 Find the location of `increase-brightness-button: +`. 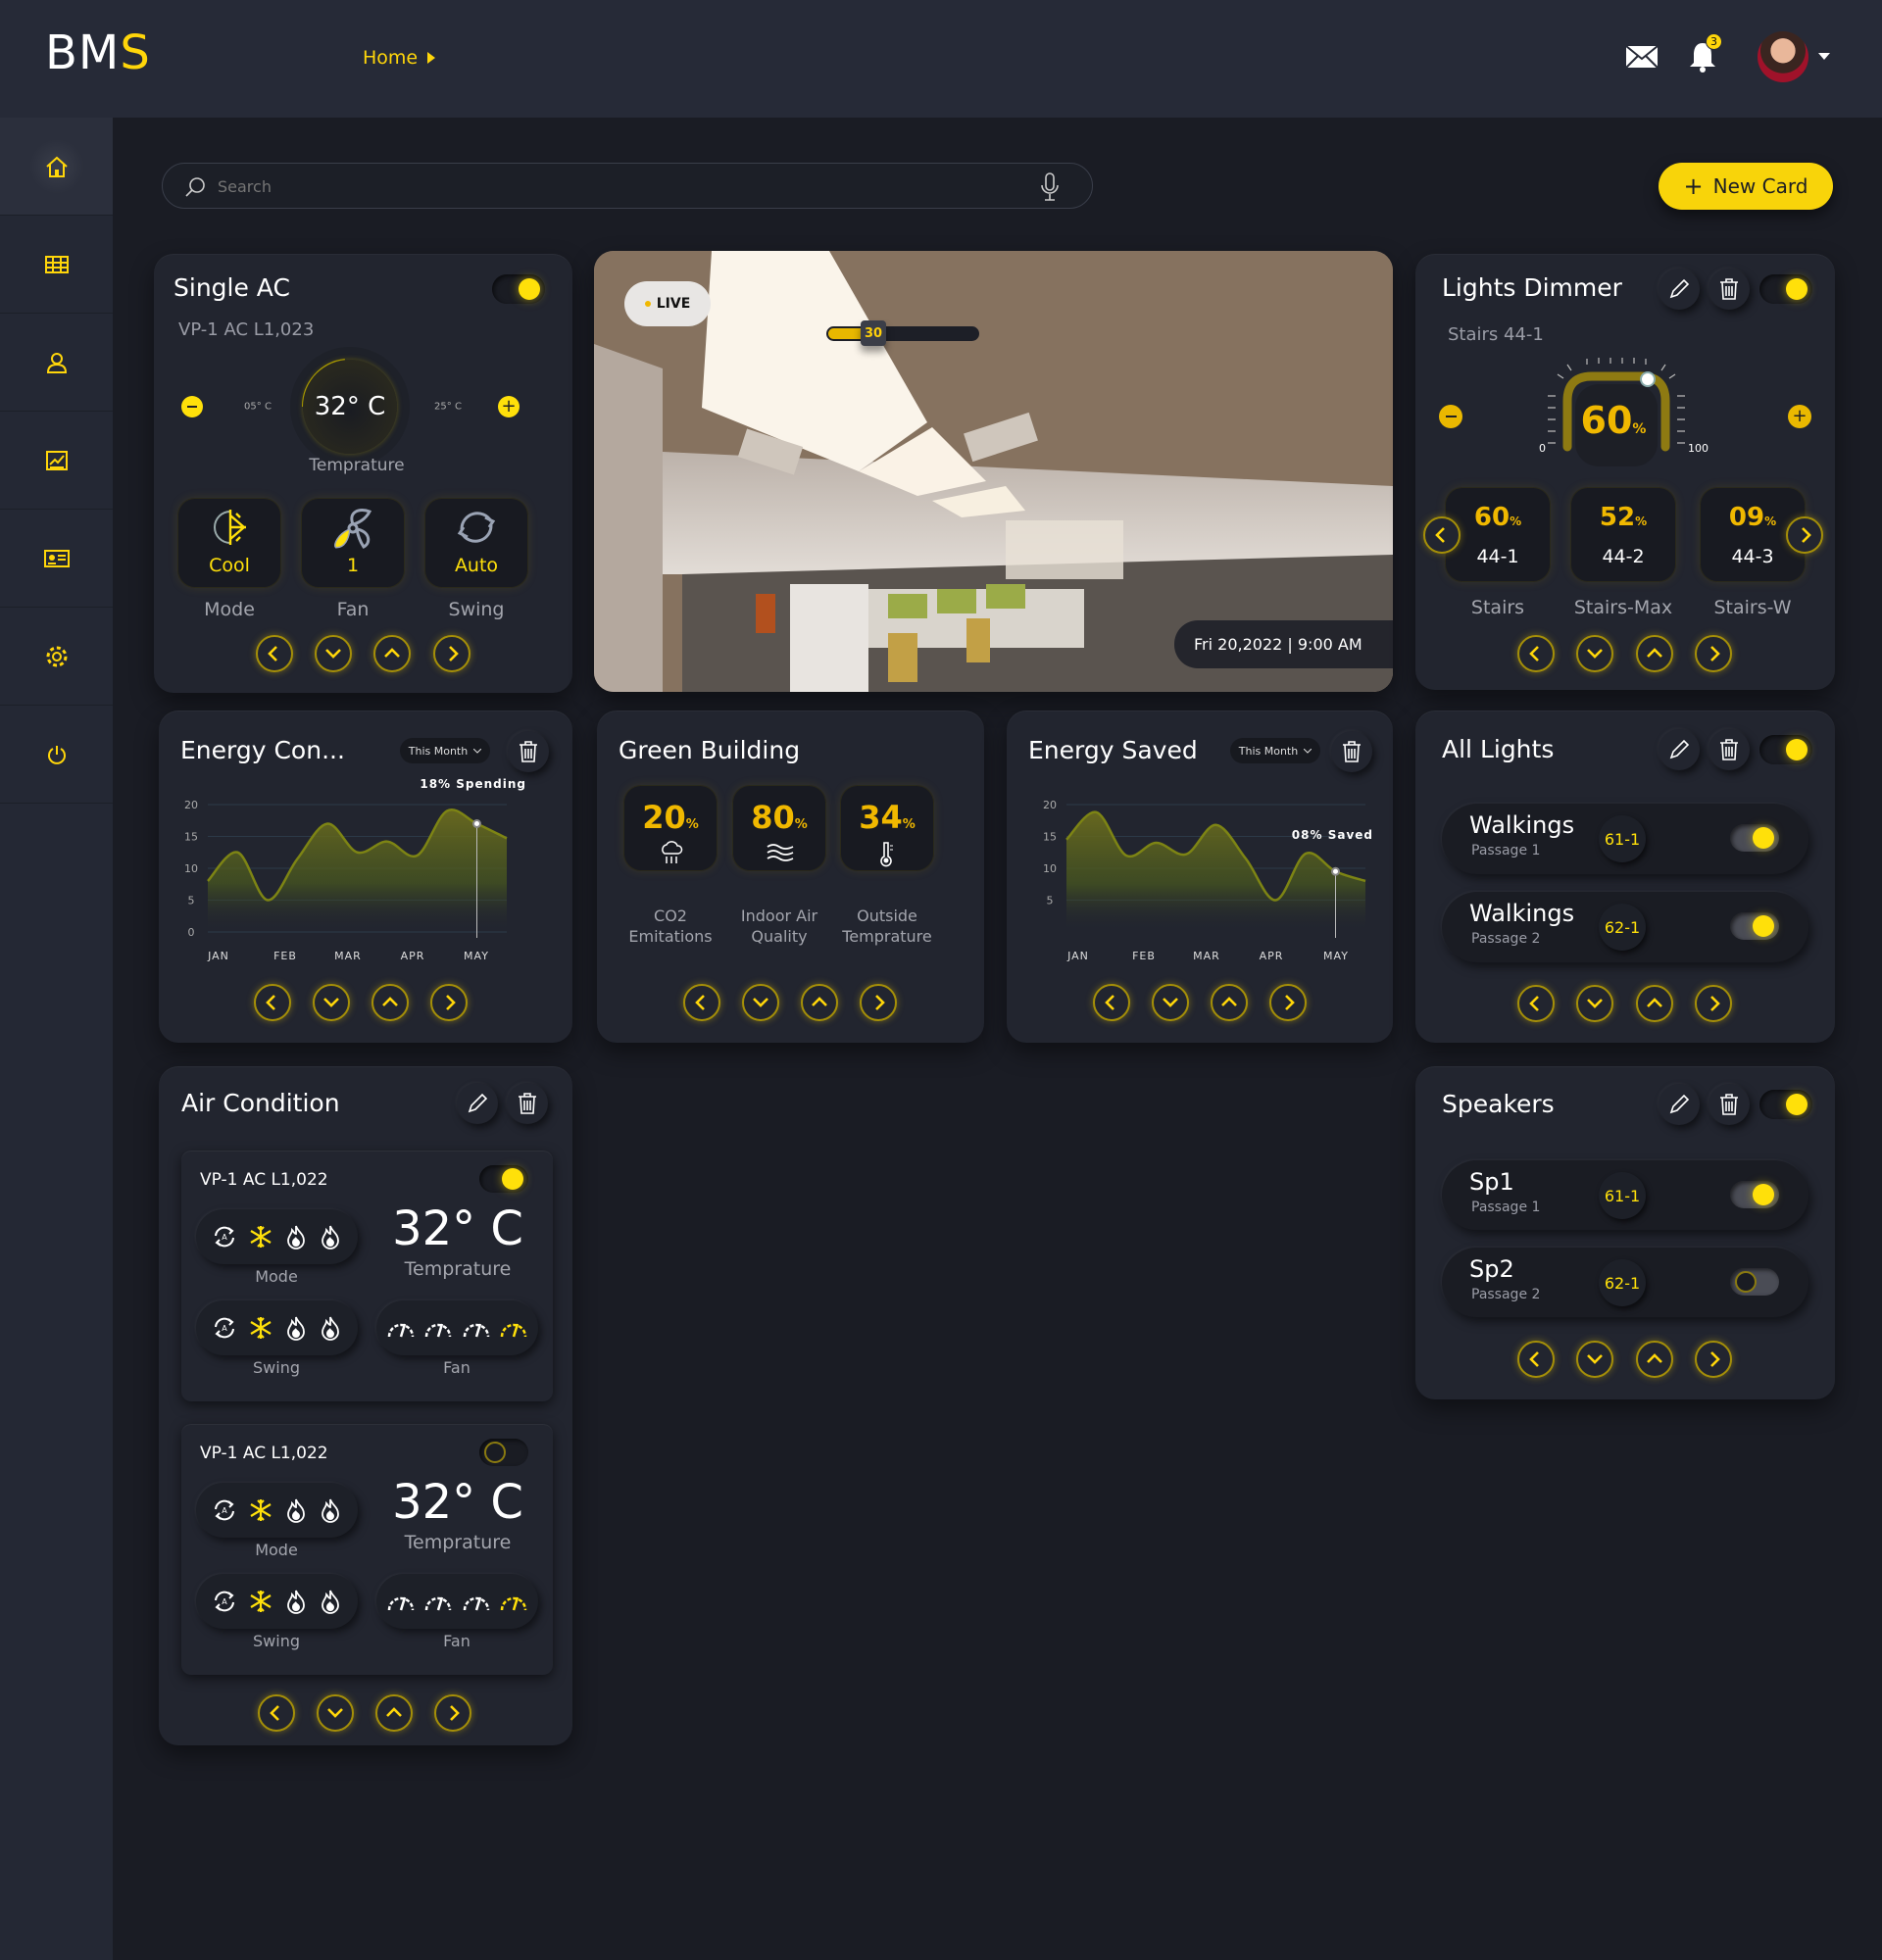

increase-brightness-button: + is located at coordinates (1800, 416).